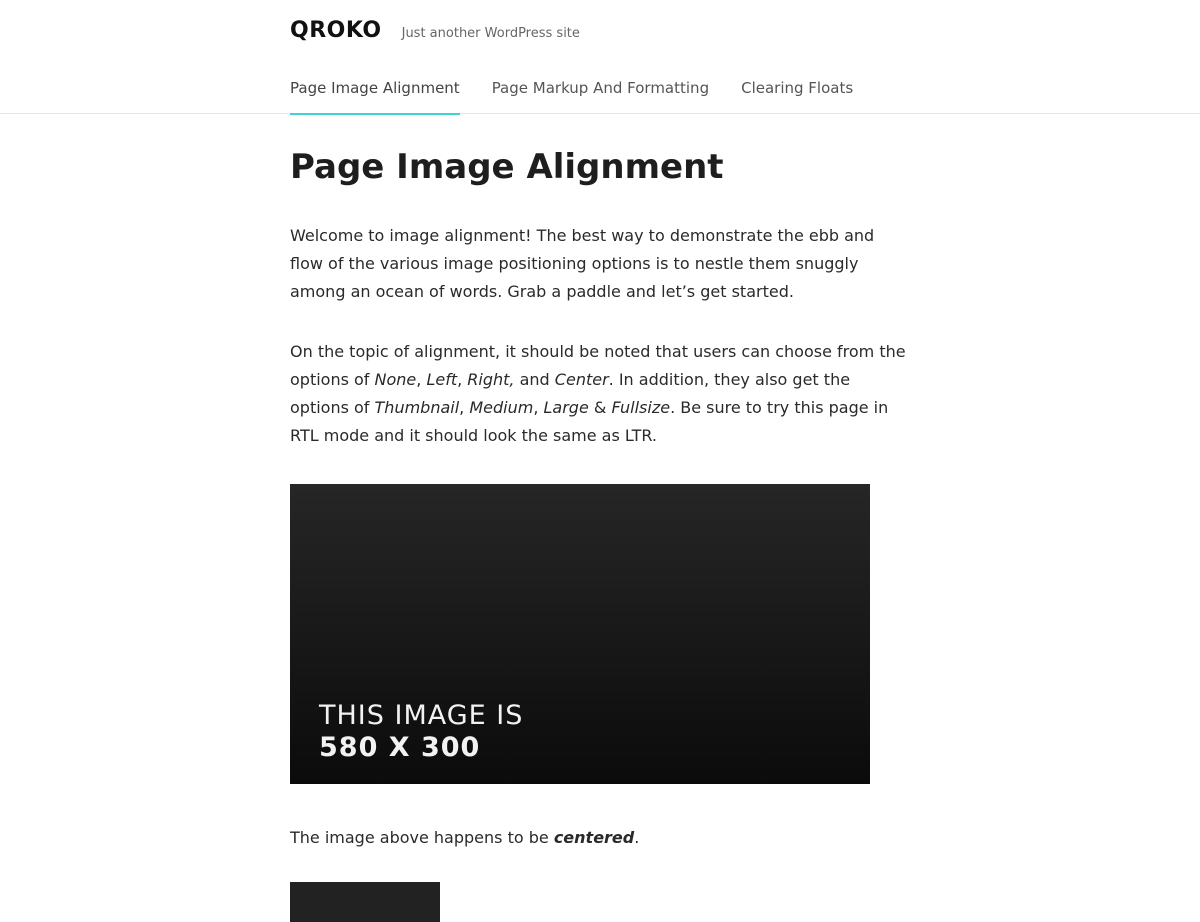  Describe the element at coordinates (566, 407) in the screenshot. I see `emphasis-large: Large` at that location.